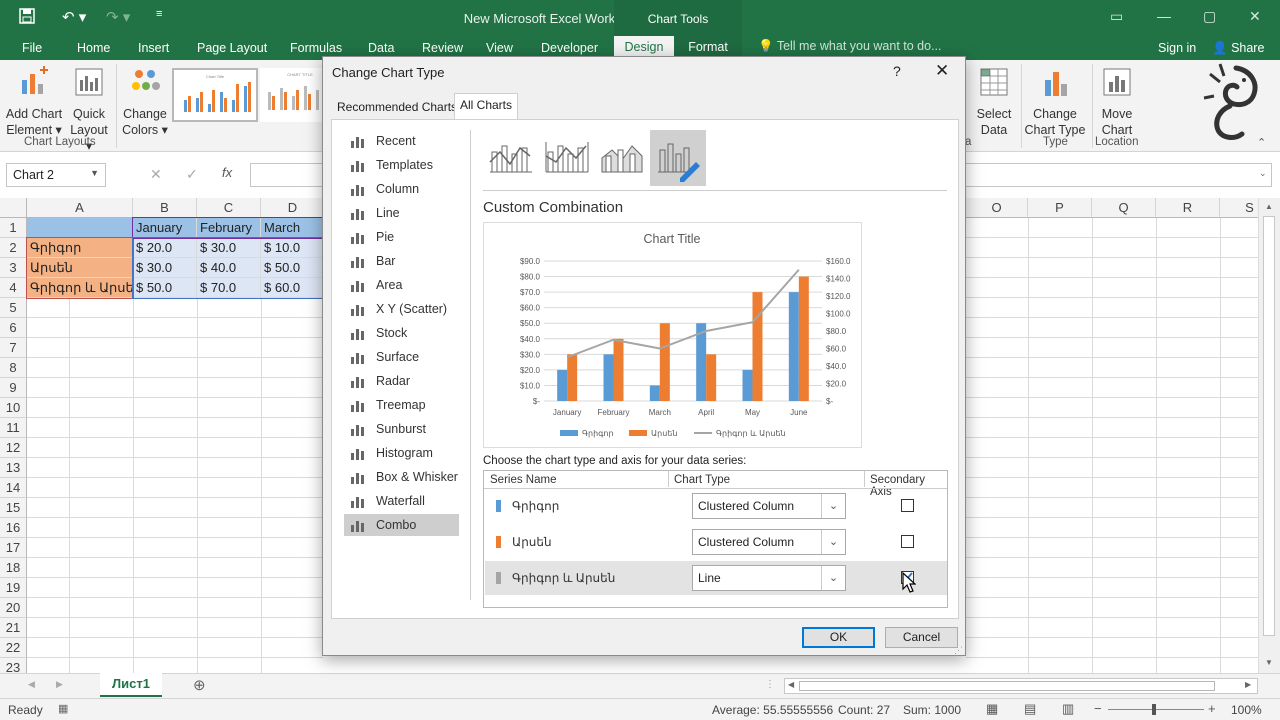  Describe the element at coordinates (1238, 49) in the screenshot. I see `share-button: 👤 Share` at that location.